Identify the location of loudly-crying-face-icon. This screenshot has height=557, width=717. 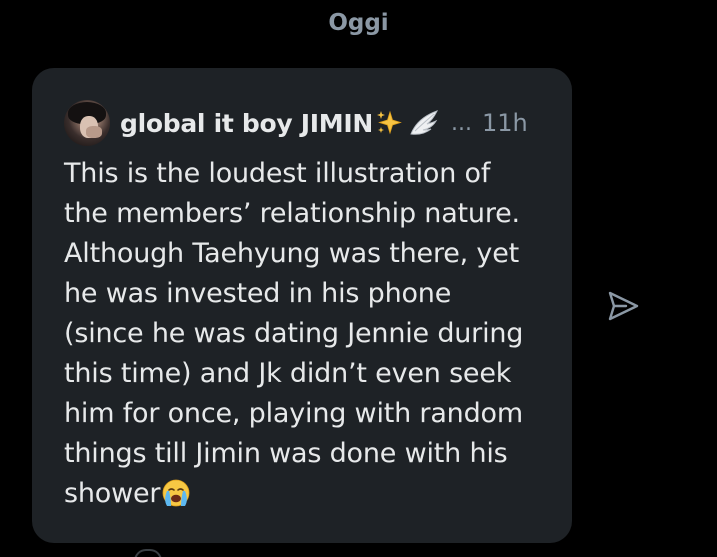
(176, 493).